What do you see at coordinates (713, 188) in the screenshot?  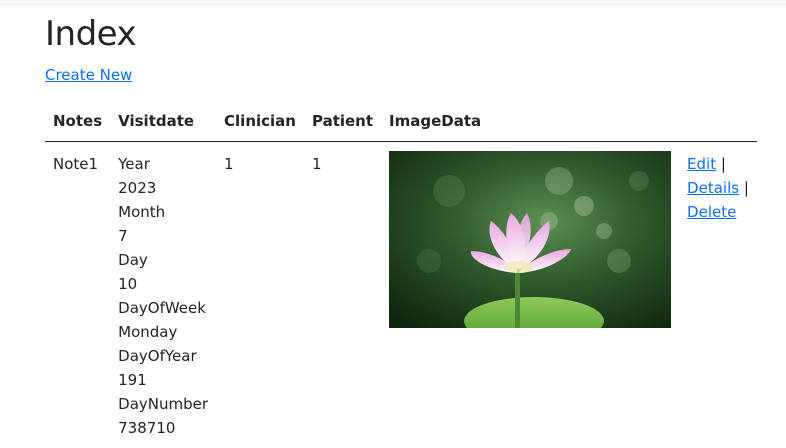 I see `details-link: Details` at bounding box center [713, 188].